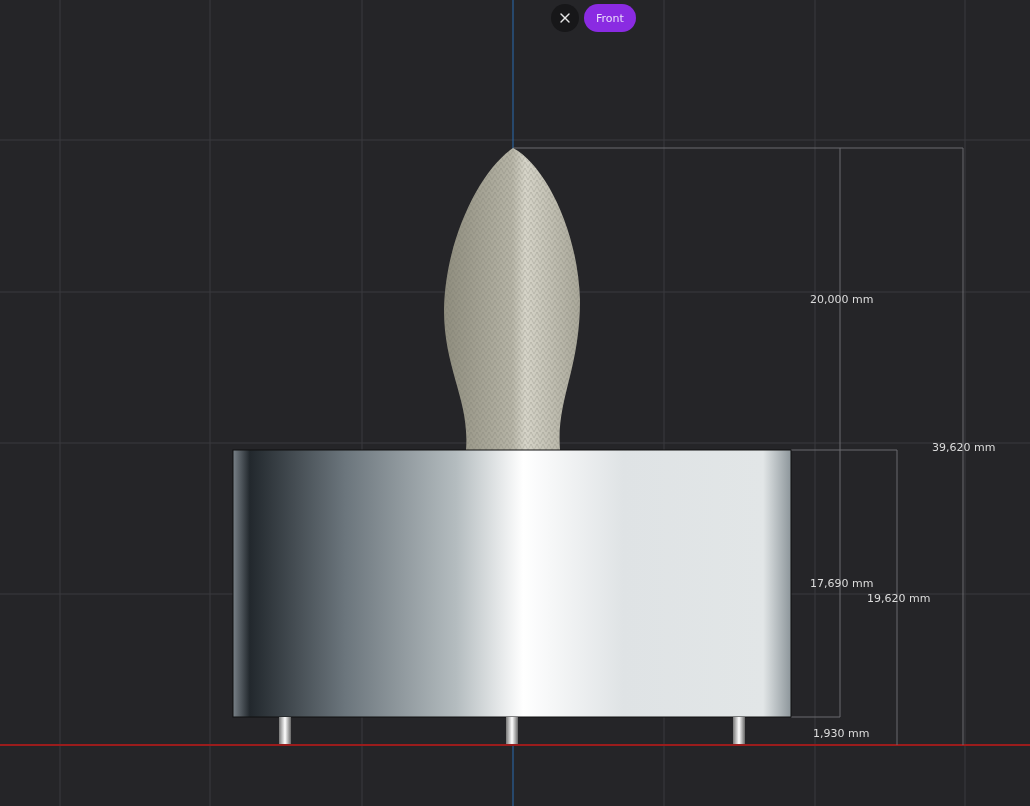 Image resolution: width=1030 pixels, height=806 pixels. I want to click on dimension-label: 39,620 mm, so click(964, 447).